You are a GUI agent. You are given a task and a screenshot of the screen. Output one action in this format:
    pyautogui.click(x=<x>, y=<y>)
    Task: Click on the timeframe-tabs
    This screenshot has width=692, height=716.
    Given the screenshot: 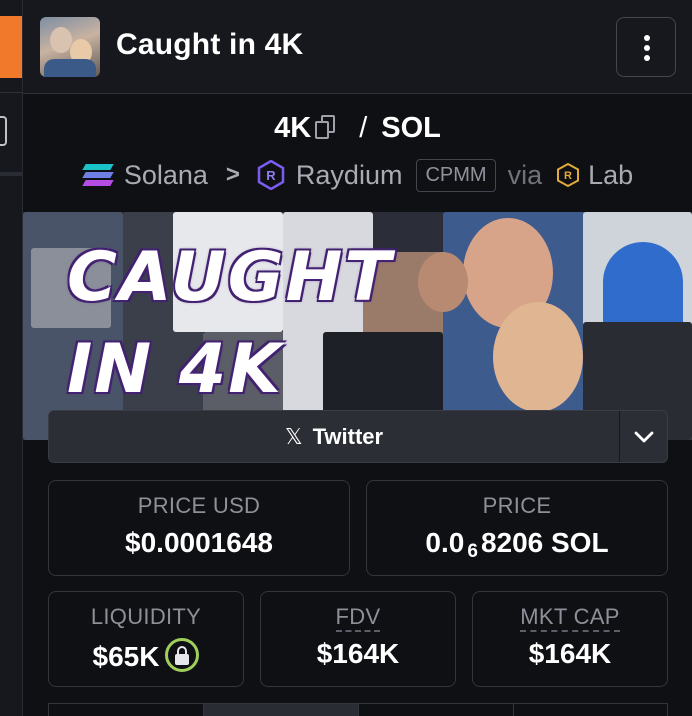 What is the action you would take?
    pyautogui.click(x=358, y=709)
    